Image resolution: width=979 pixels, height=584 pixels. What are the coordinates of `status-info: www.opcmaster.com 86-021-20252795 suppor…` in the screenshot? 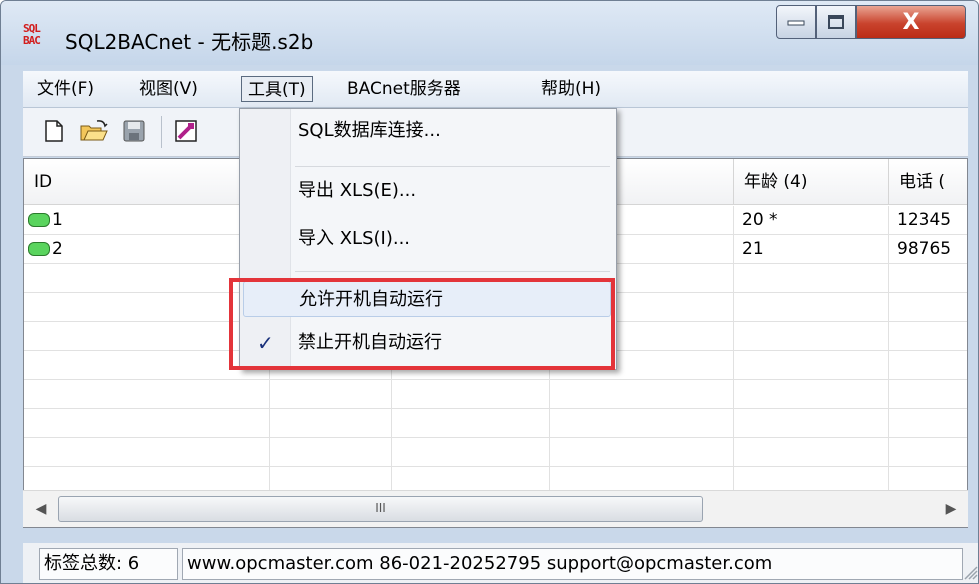 It's located at (572, 564).